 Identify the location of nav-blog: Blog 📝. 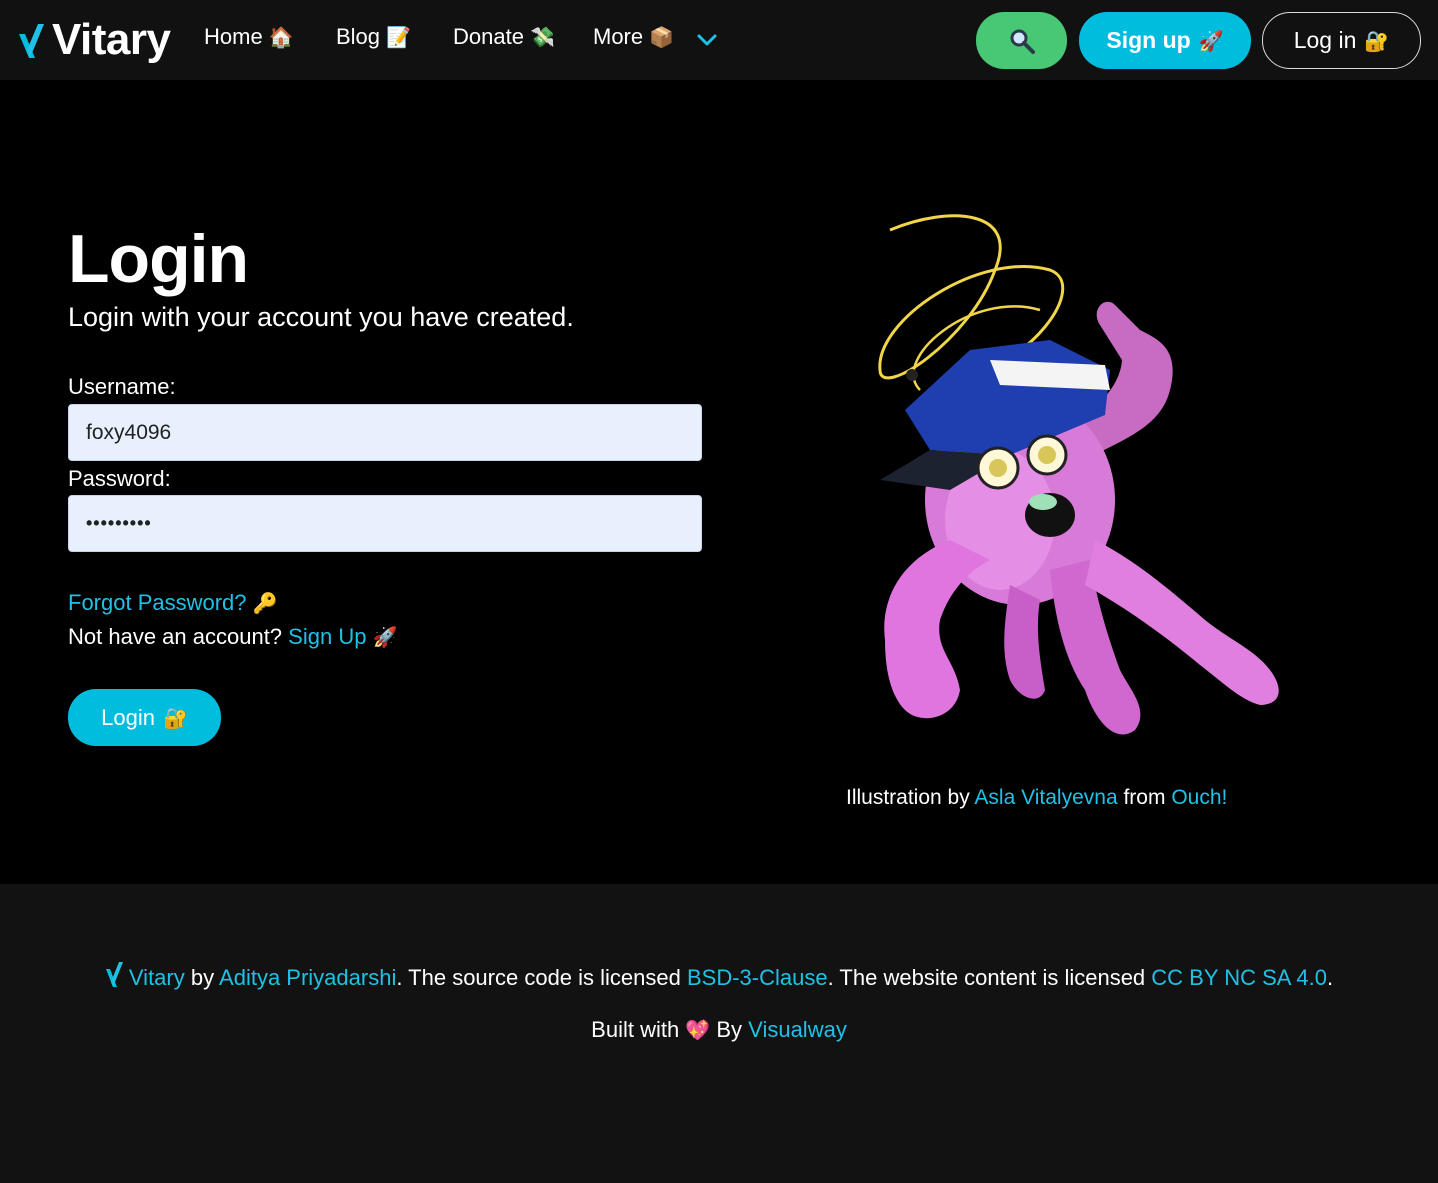
(373, 37).